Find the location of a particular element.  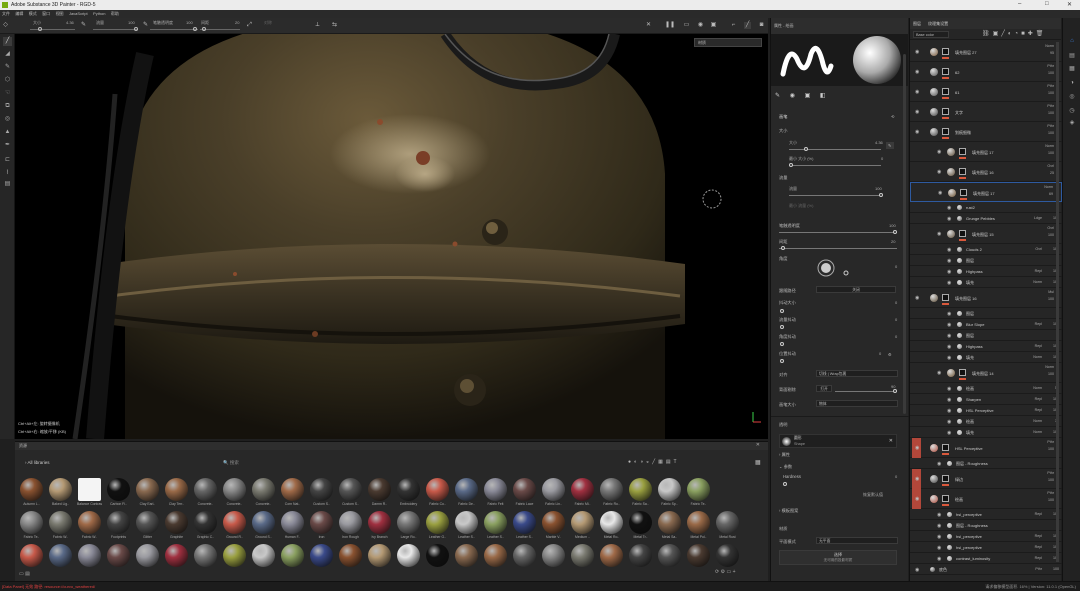

material-thumbnail: Fabric Co.. is located at coordinates (437, 494).